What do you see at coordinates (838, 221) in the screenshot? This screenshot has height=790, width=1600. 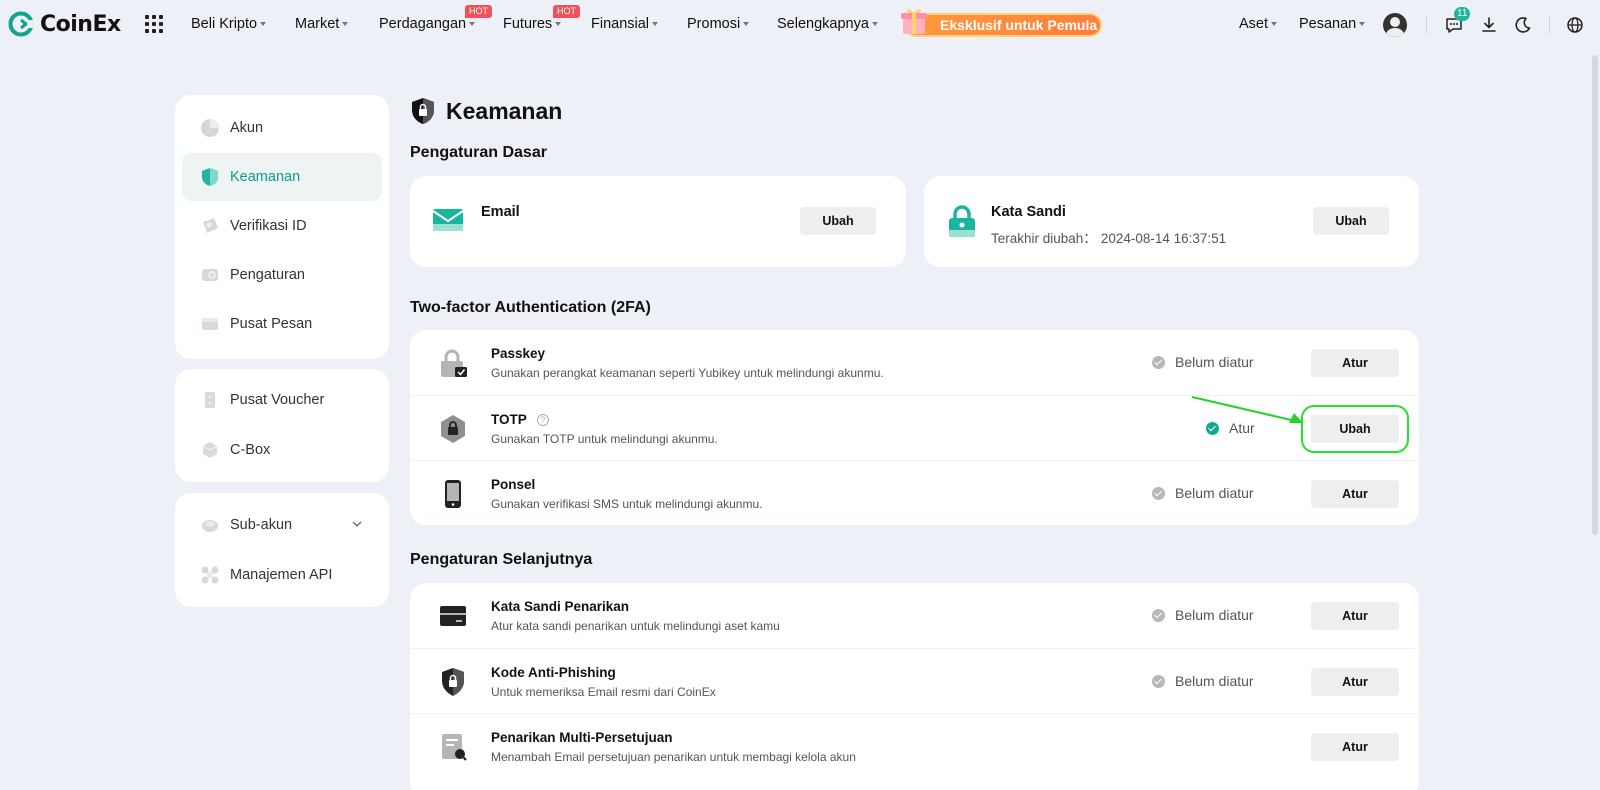 I see `email-change-button: Ubah` at bounding box center [838, 221].